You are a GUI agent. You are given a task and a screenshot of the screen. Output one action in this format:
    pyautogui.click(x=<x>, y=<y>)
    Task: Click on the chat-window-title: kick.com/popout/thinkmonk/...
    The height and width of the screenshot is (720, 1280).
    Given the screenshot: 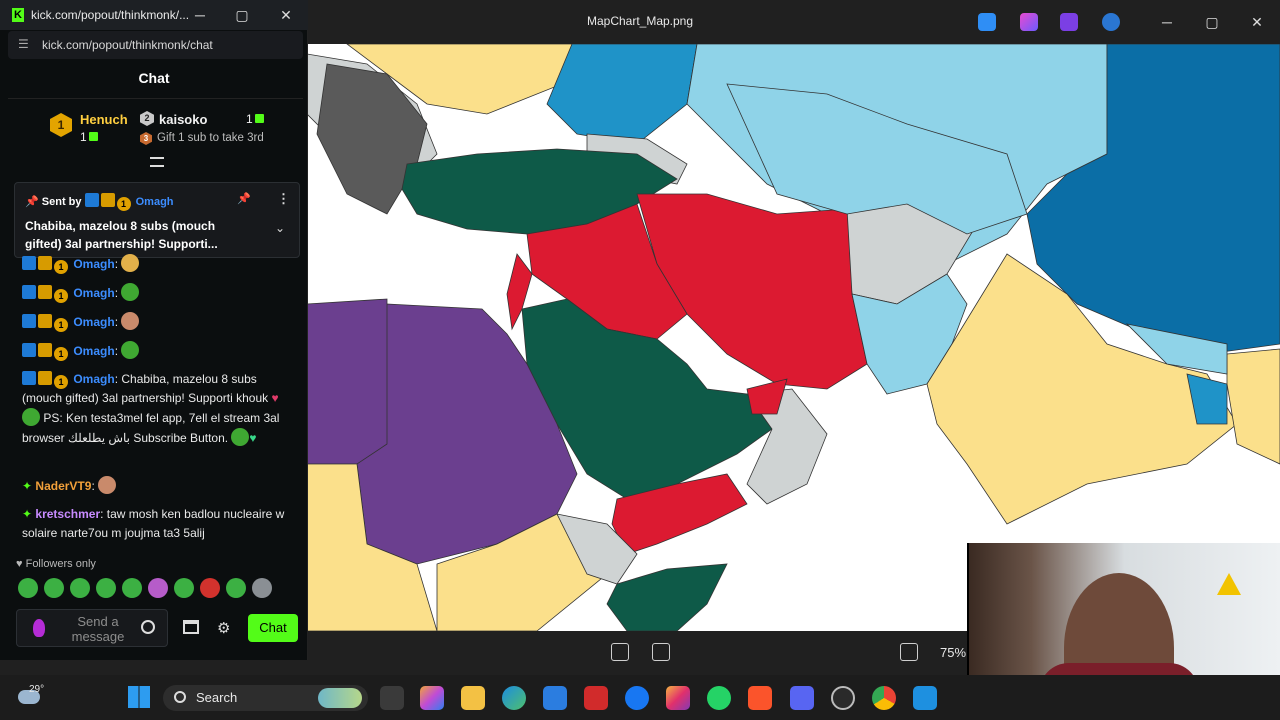 What is the action you would take?
    pyautogui.click(x=110, y=15)
    